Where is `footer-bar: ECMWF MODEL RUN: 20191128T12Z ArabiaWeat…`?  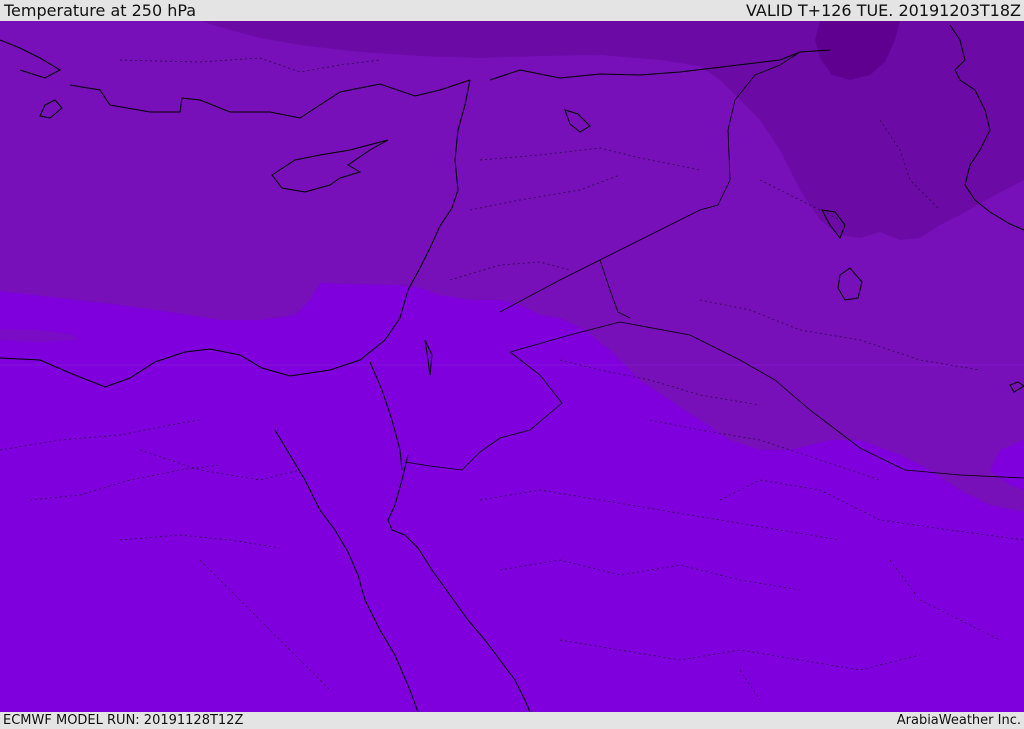
footer-bar: ECMWF MODEL RUN: 20191128T12Z ArabiaWeat… is located at coordinates (512, 720).